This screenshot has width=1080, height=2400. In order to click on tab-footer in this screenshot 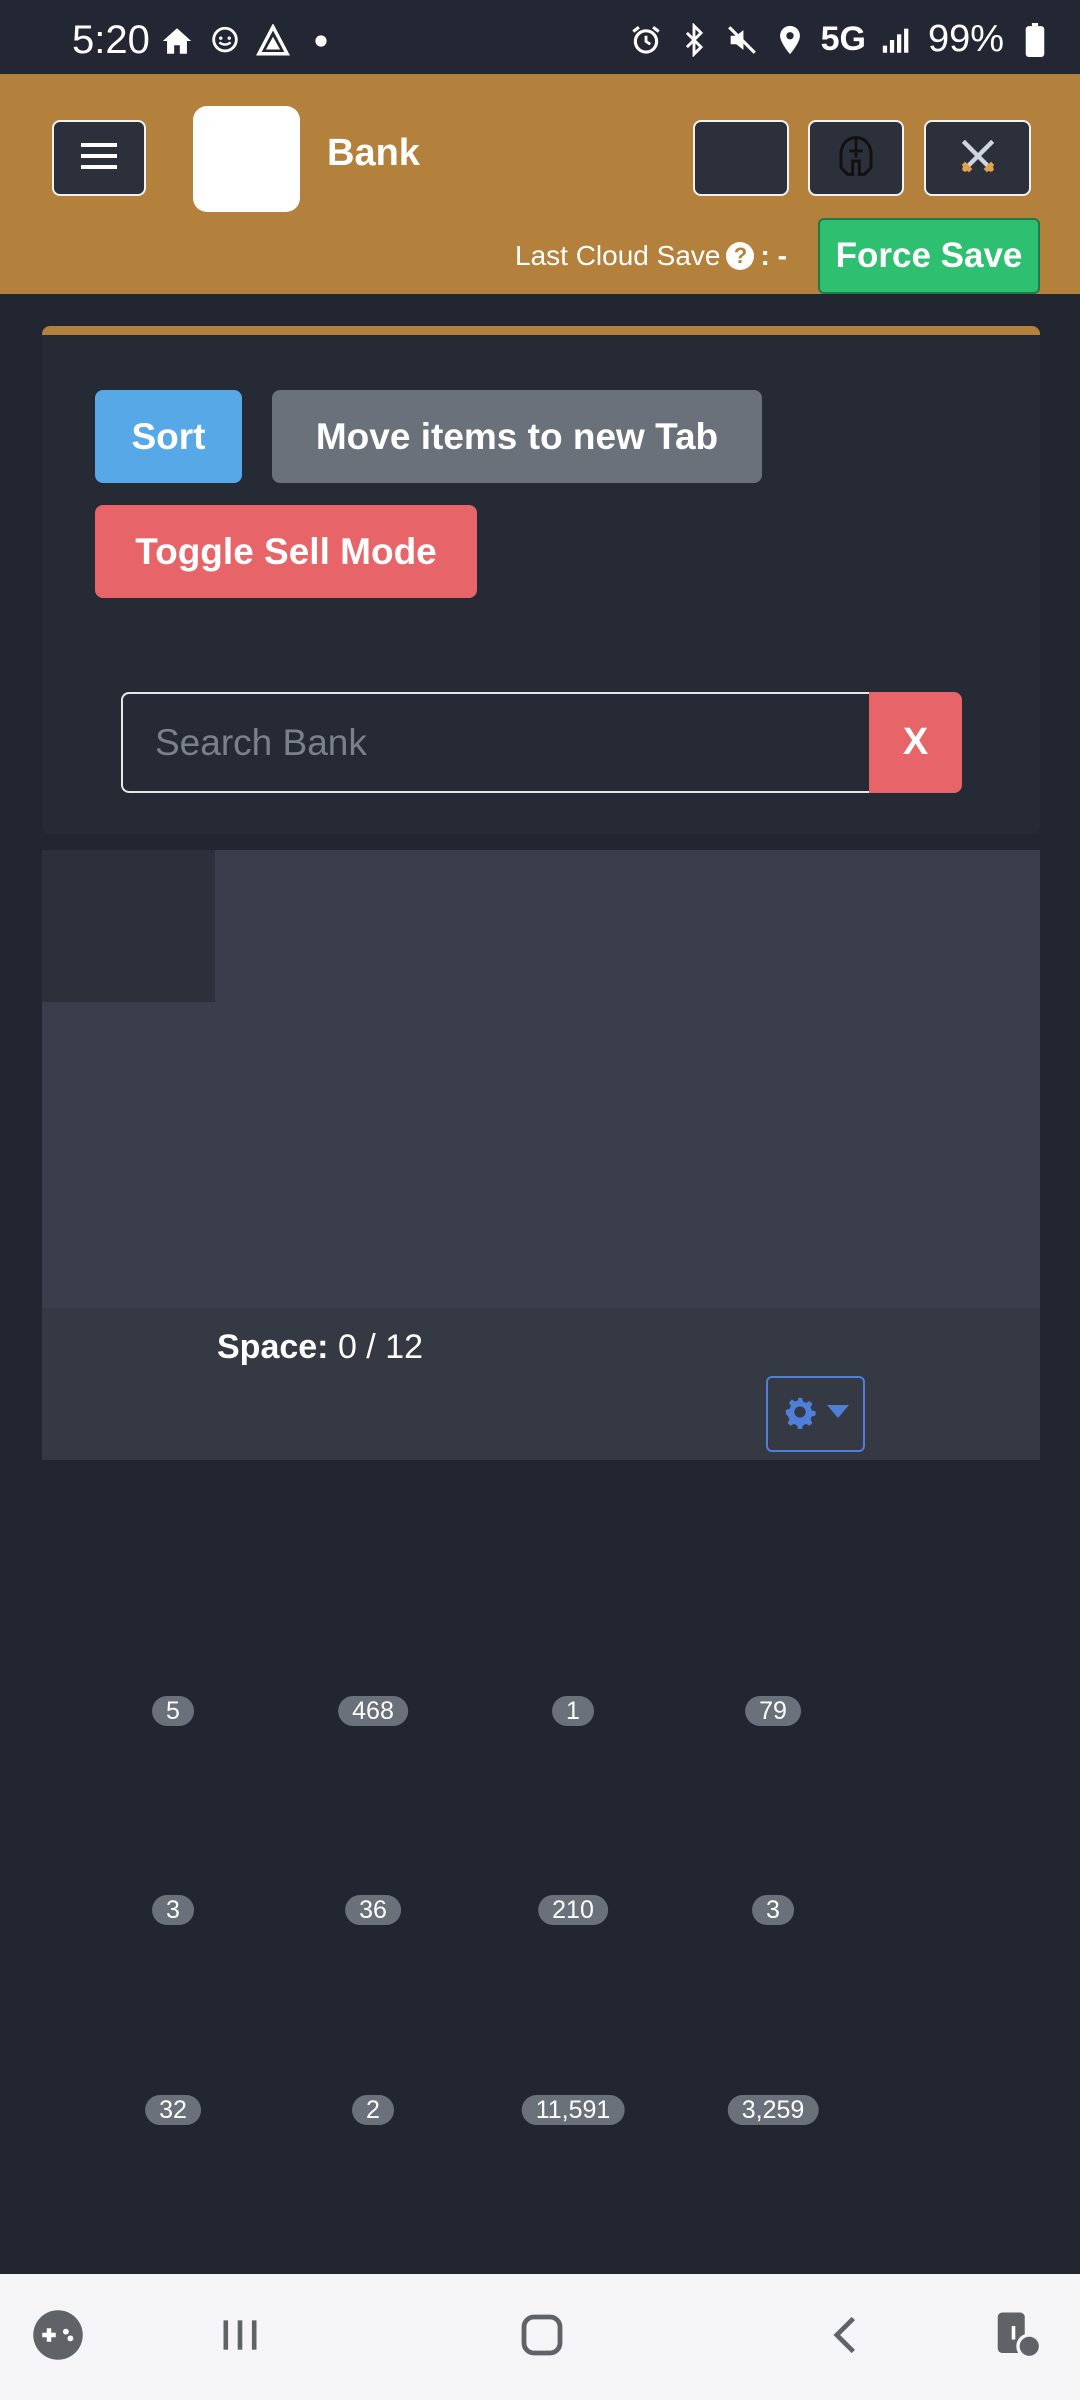, I will do `click(541, 1384)`.